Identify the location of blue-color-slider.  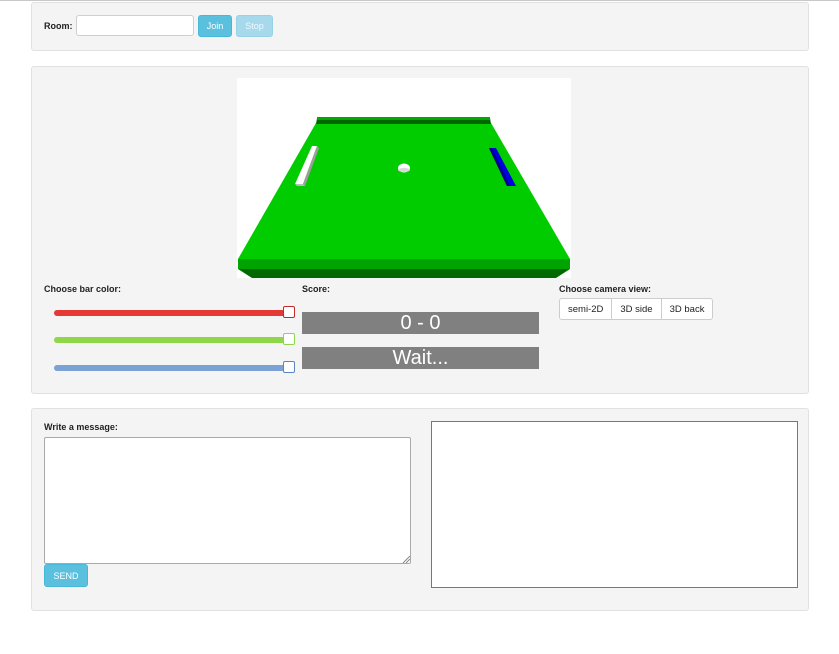
(174, 368).